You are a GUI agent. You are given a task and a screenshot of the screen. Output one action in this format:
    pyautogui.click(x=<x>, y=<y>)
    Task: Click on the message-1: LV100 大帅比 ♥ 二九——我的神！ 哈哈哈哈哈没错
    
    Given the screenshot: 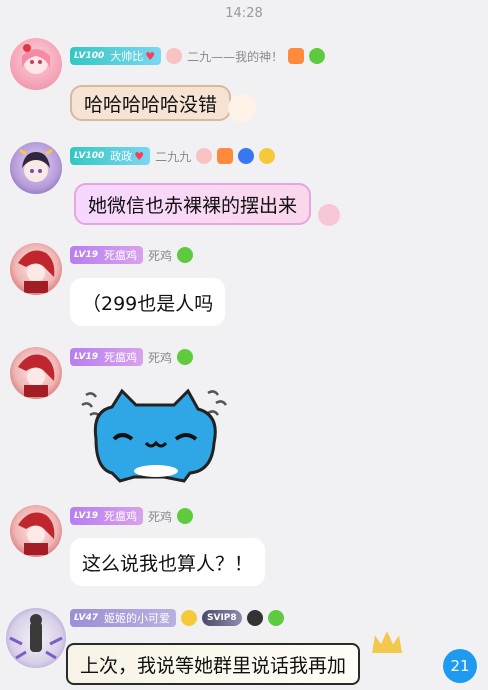 What is the action you would take?
    pyautogui.click(x=244, y=83)
    